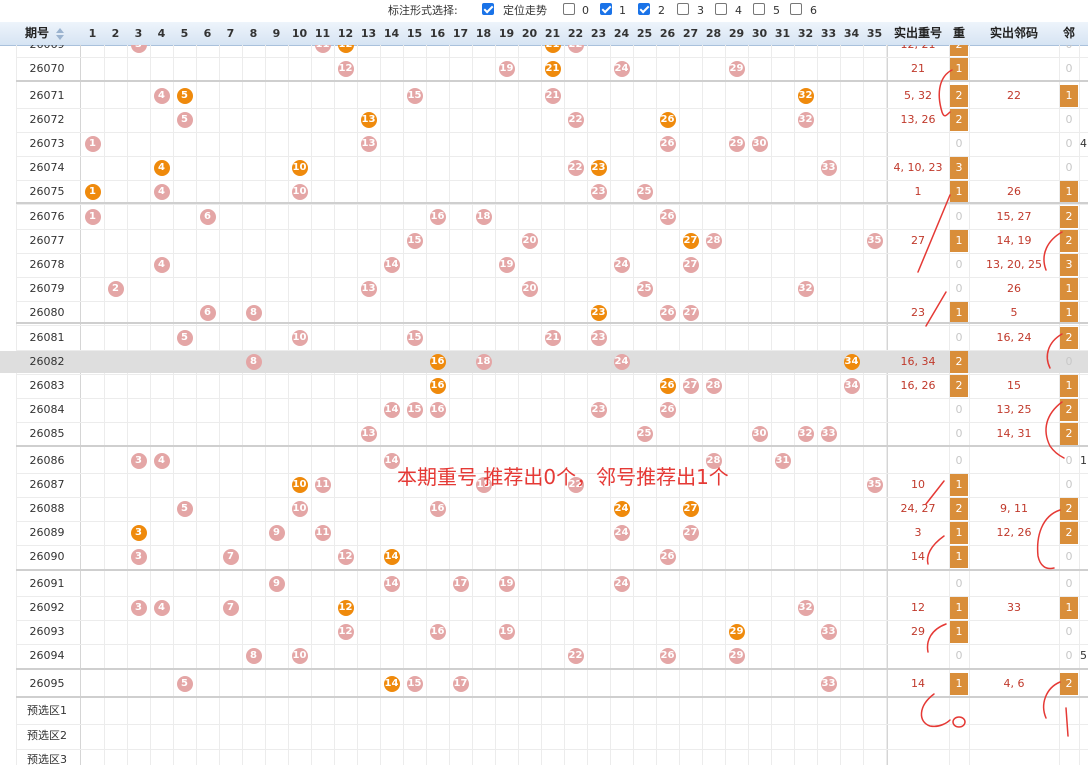 Image resolution: width=1088 pixels, height=765 pixels. What do you see at coordinates (47, 736) in the screenshot?
I see `preselect-row-label: 预选区2` at bounding box center [47, 736].